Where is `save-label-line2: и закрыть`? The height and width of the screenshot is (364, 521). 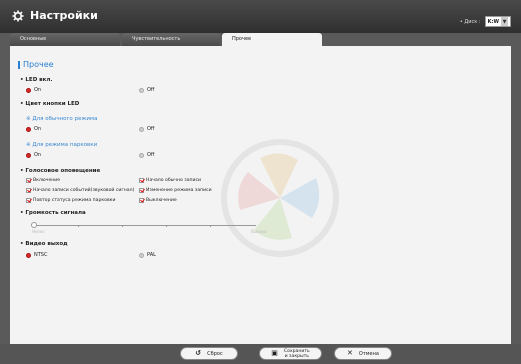 save-label-line2: и закрыть is located at coordinates (297, 356).